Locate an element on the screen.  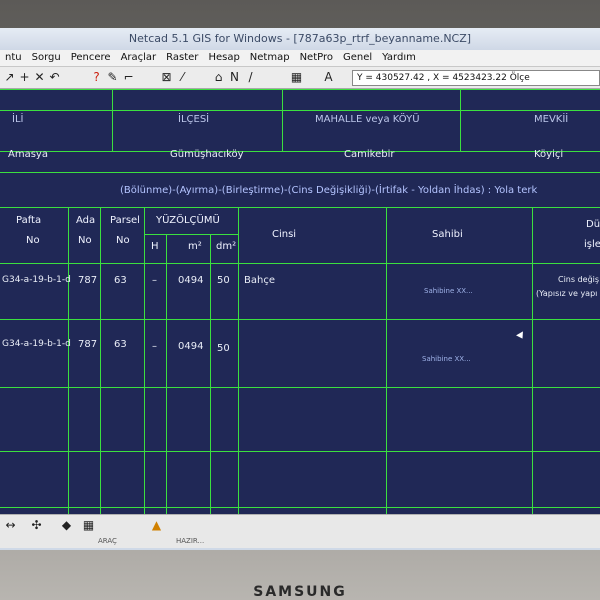
help-icon: ? is located at coordinates (96, 77).